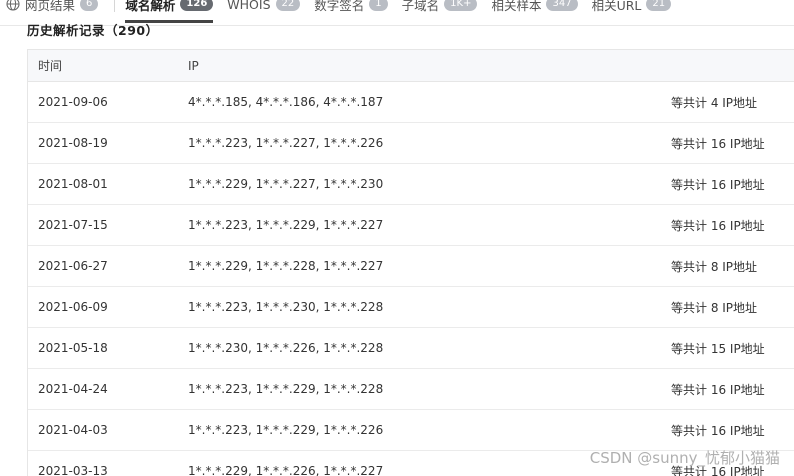 This screenshot has width=794, height=476. I want to click on section-title: 历史解析记录（290）, so click(93, 30).